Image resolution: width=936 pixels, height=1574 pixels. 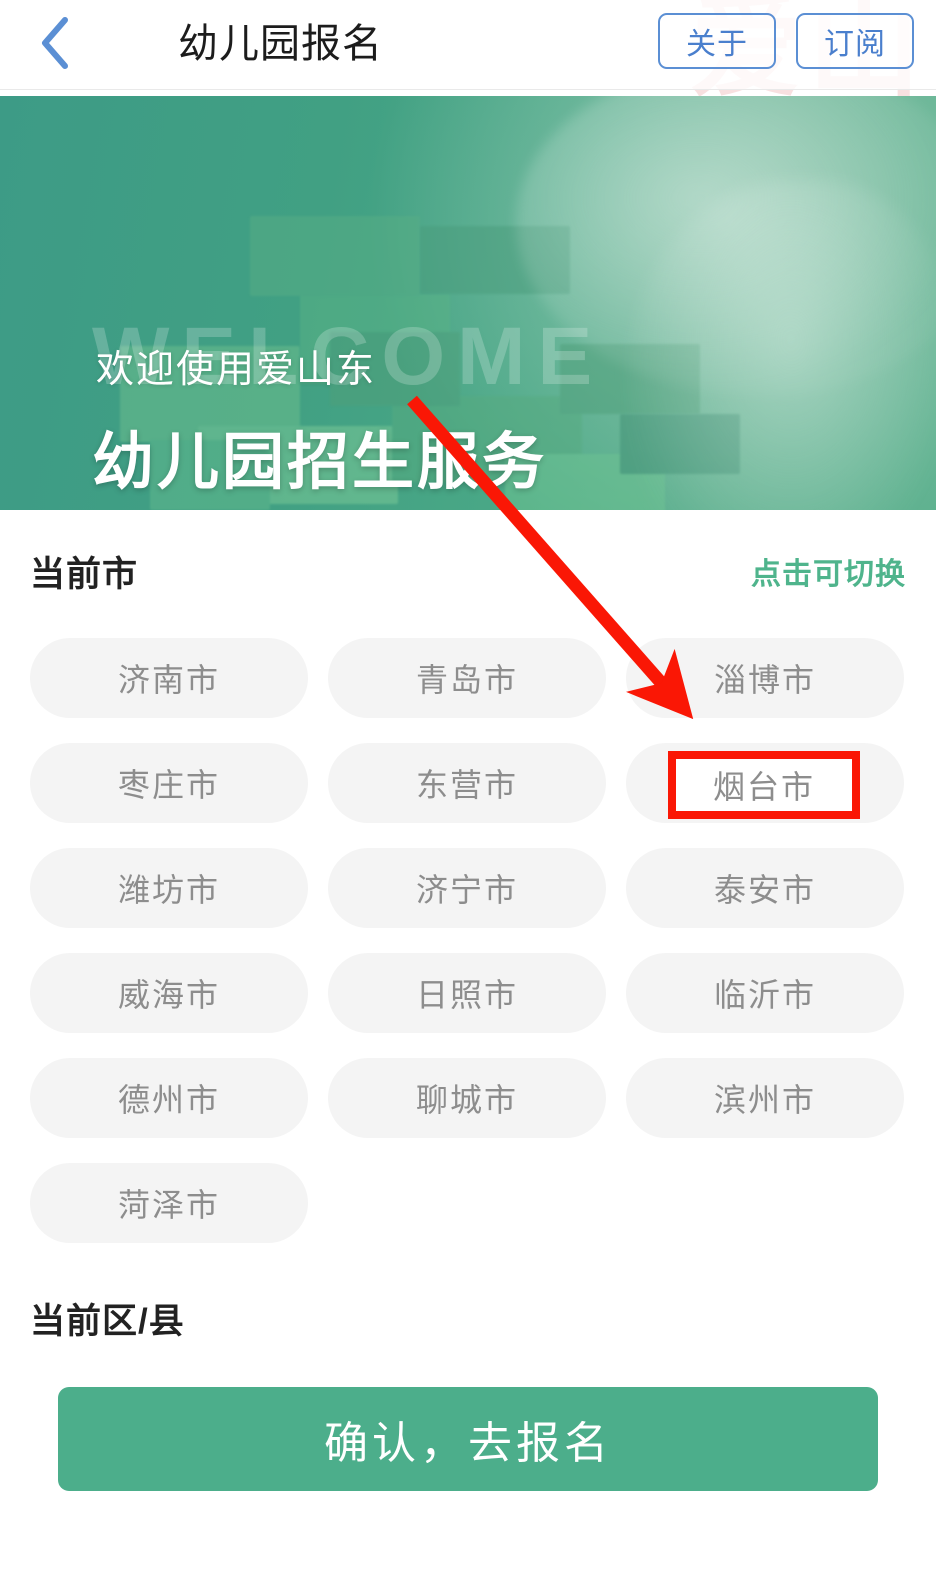 What do you see at coordinates (169, 993) in the screenshot?
I see `city-pill: 威海市` at bounding box center [169, 993].